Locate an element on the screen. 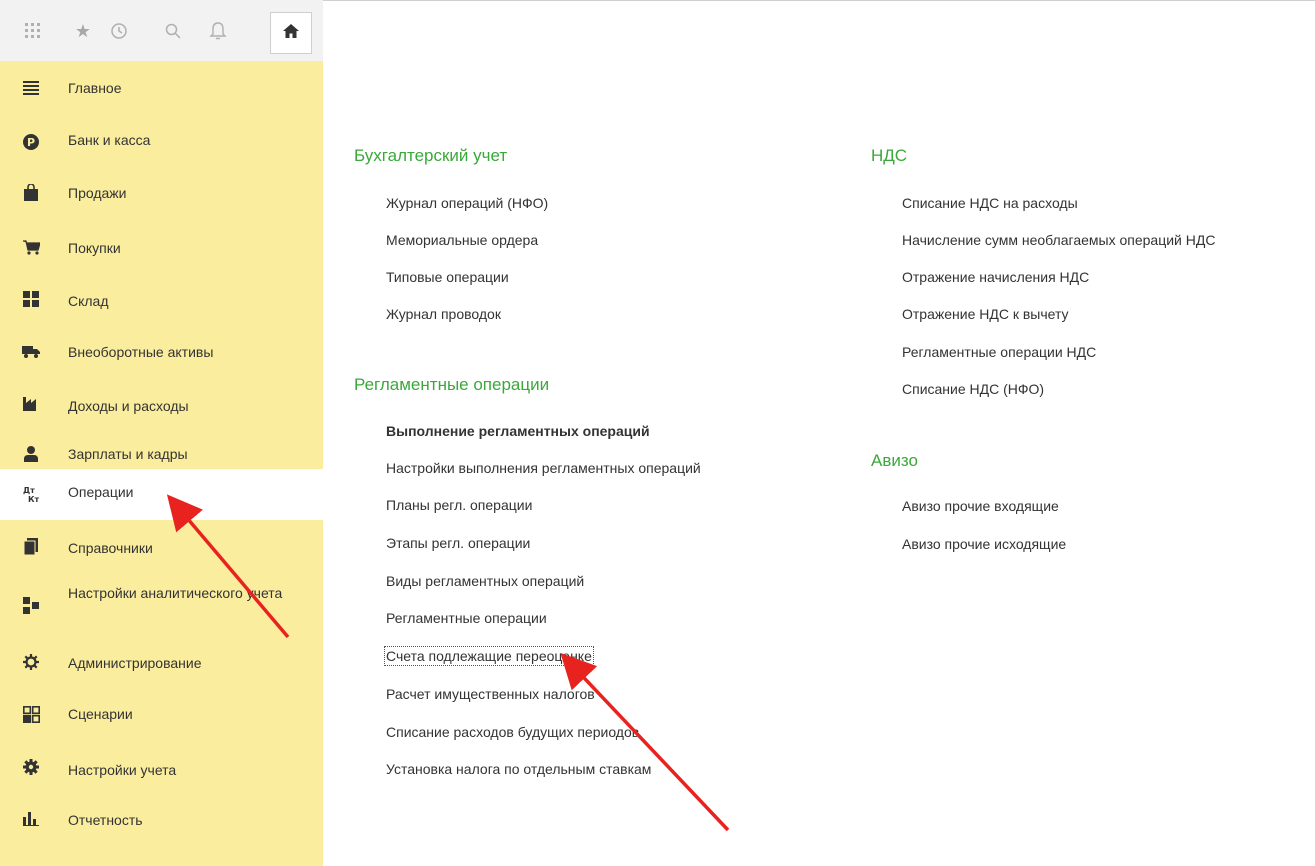  link-deferred-expenses: Списание расходов будущих периодов is located at coordinates (512, 732).